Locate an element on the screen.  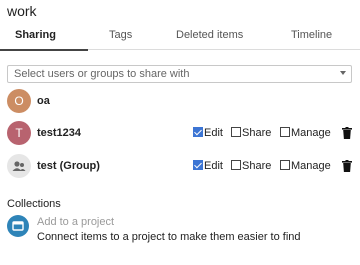
group-icon is located at coordinates (19, 166).